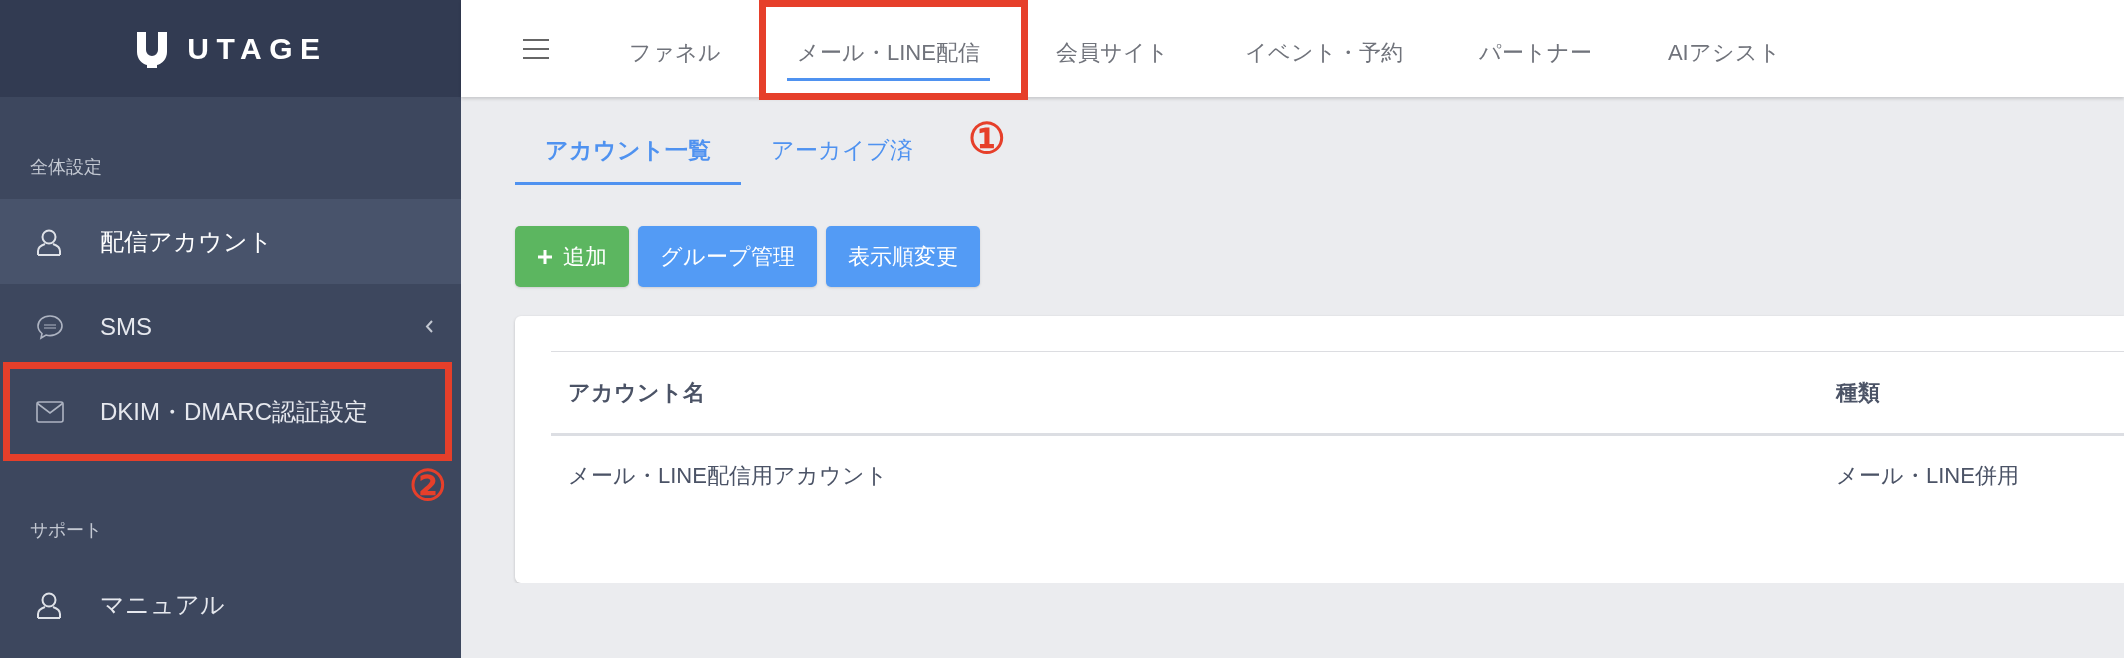  What do you see at coordinates (628, 152) in the screenshot?
I see `sub-tab: アカウント一覧` at bounding box center [628, 152].